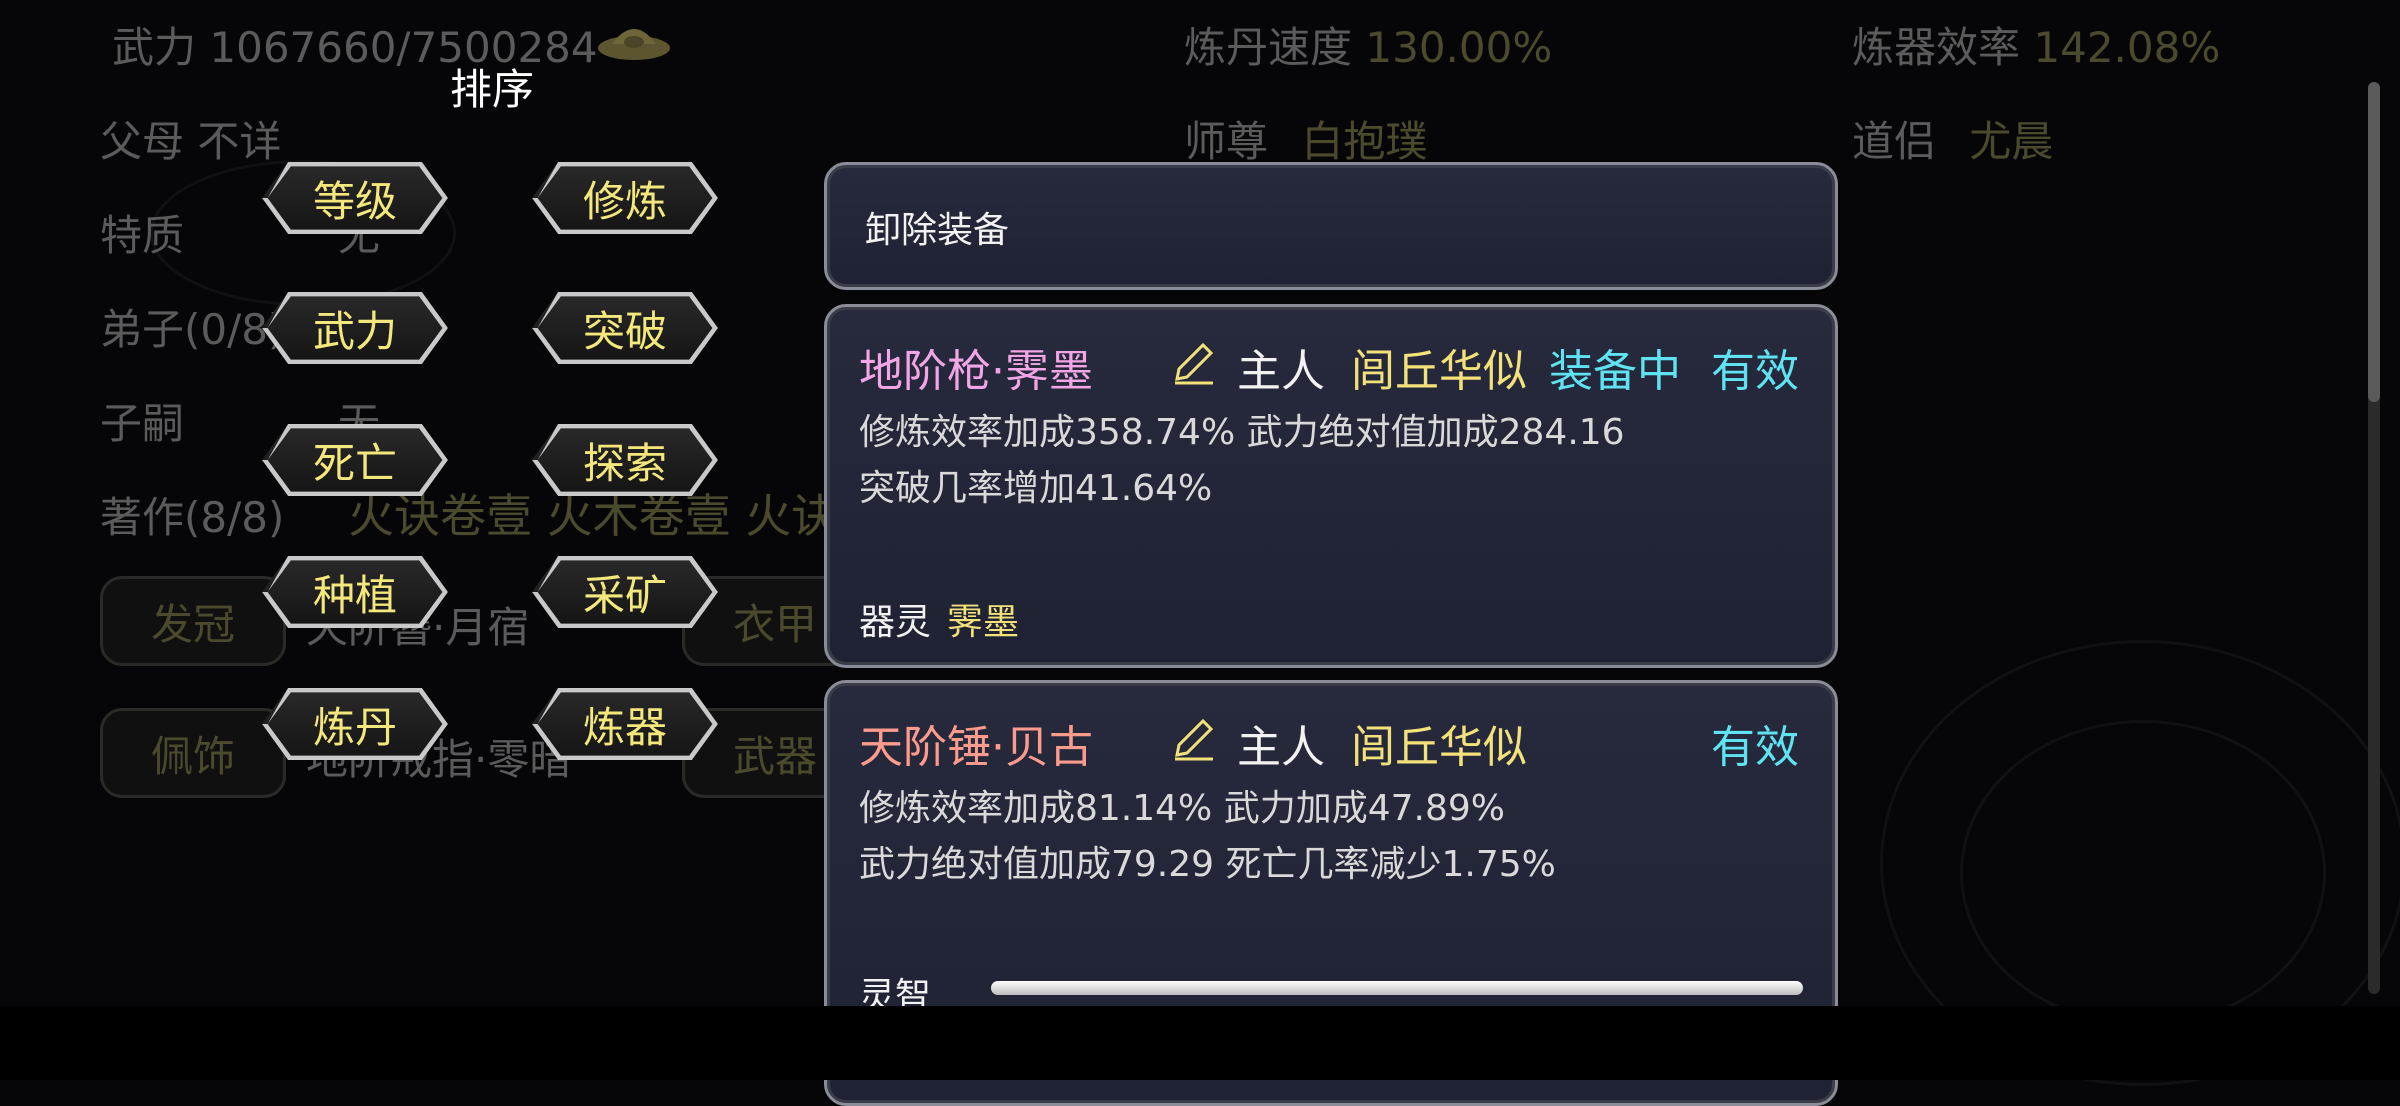 This screenshot has width=2400, height=1106. What do you see at coordinates (2011, 141) in the screenshot?
I see `partner-value: 尤晨` at bounding box center [2011, 141].